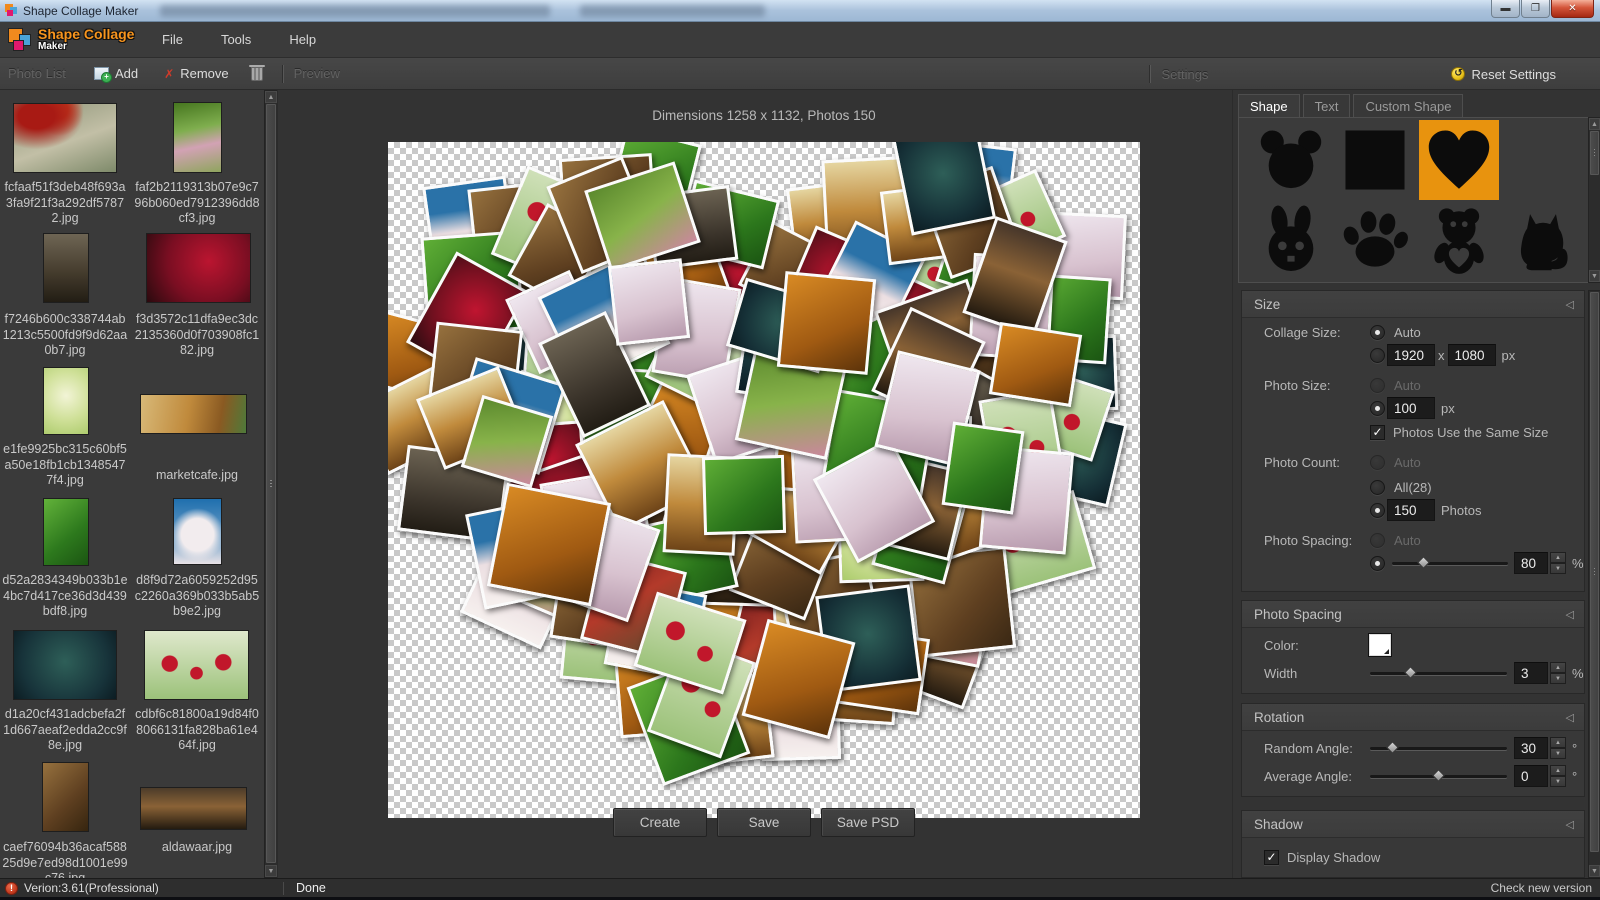 The width and height of the screenshot is (1600, 900). What do you see at coordinates (1411, 510) in the screenshot?
I see `photo-count-input` at bounding box center [1411, 510].